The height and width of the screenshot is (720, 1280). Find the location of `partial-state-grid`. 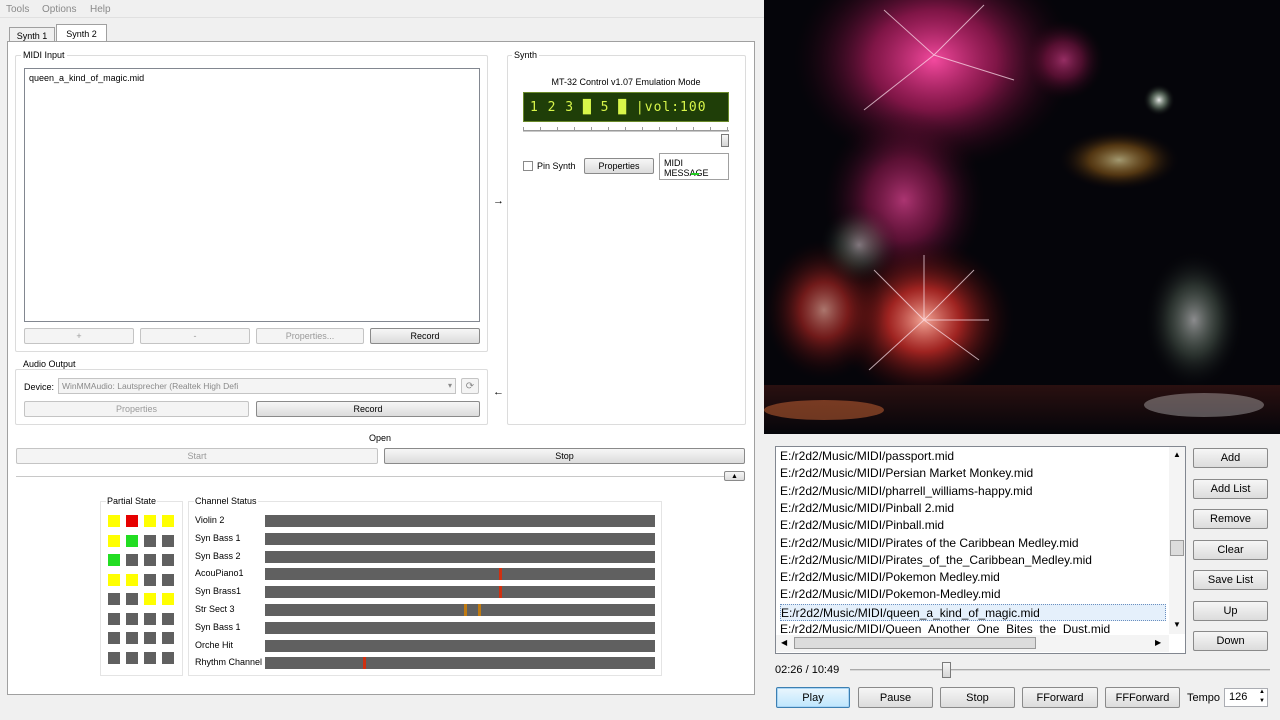

partial-state-grid is located at coordinates (143, 591).